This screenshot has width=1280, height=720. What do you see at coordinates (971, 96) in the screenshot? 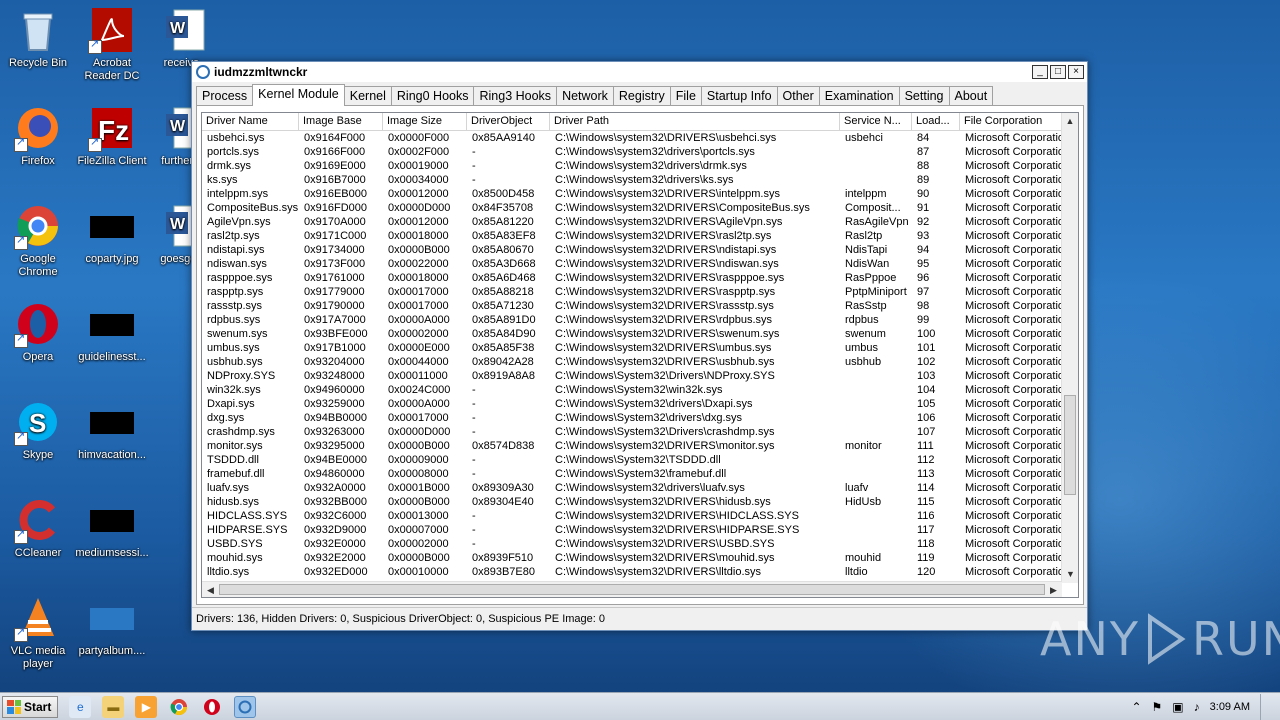
I see `tab-about: About` at bounding box center [971, 96].